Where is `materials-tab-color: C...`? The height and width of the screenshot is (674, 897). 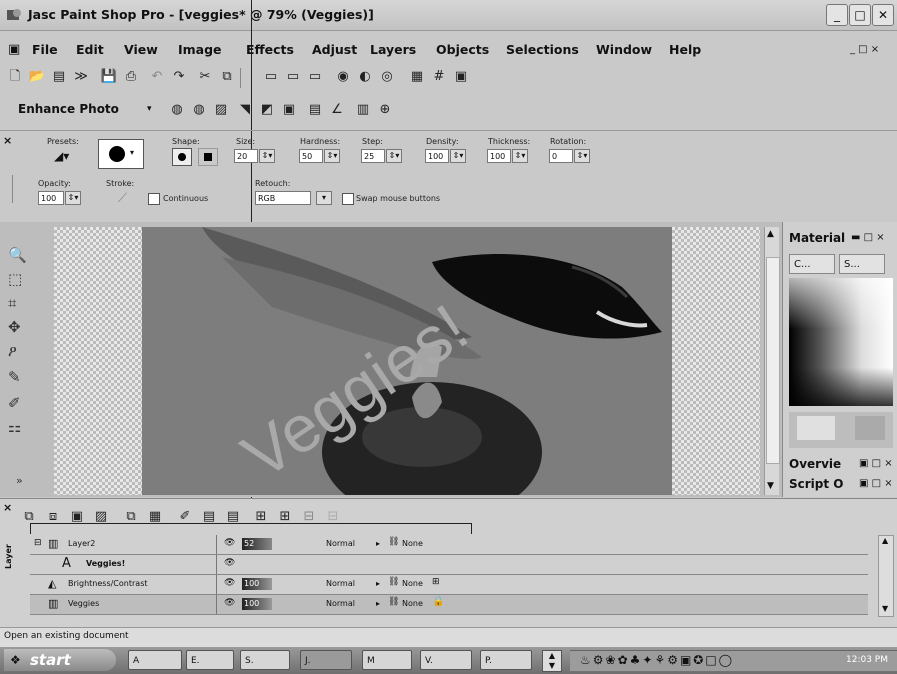
materials-tab-color: C... is located at coordinates (812, 264).